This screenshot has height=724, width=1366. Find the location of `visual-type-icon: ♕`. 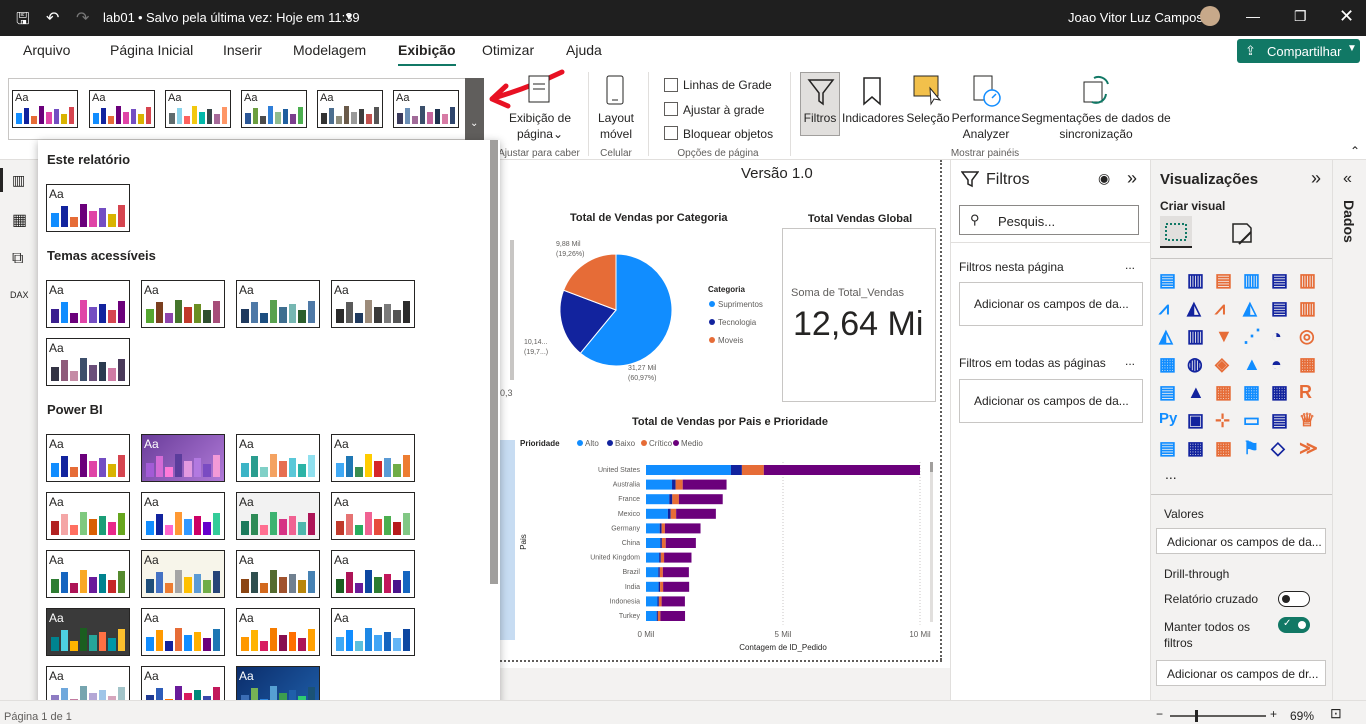

visual-type-icon: ♕ is located at coordinates (1310, 421).